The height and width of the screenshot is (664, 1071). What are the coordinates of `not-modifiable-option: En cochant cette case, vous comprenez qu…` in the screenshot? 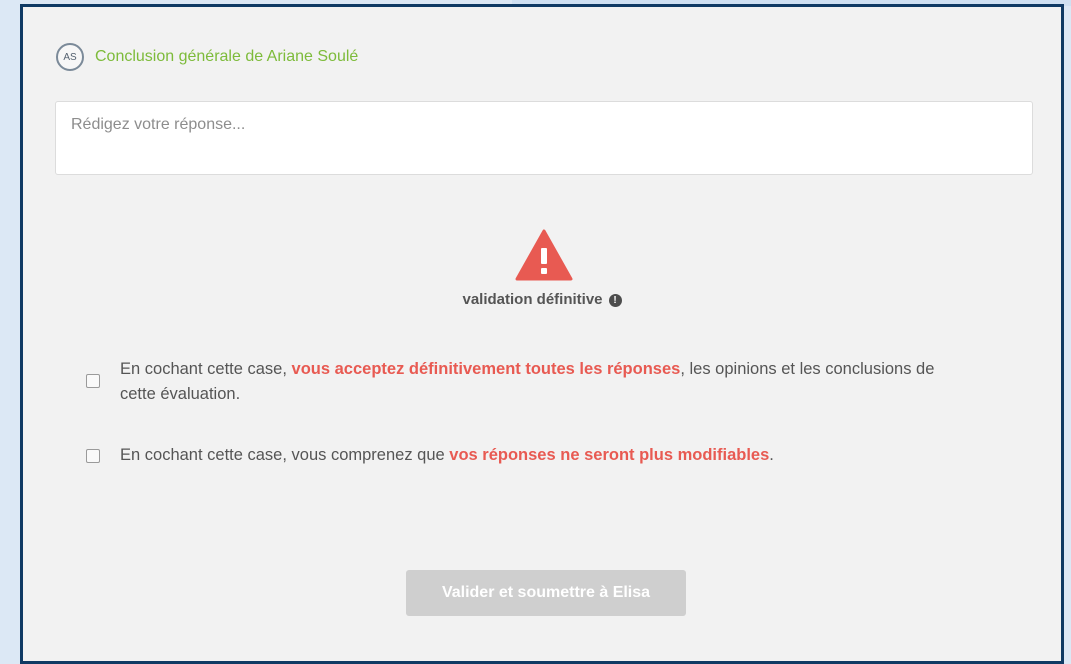 It's located at (516, 455).